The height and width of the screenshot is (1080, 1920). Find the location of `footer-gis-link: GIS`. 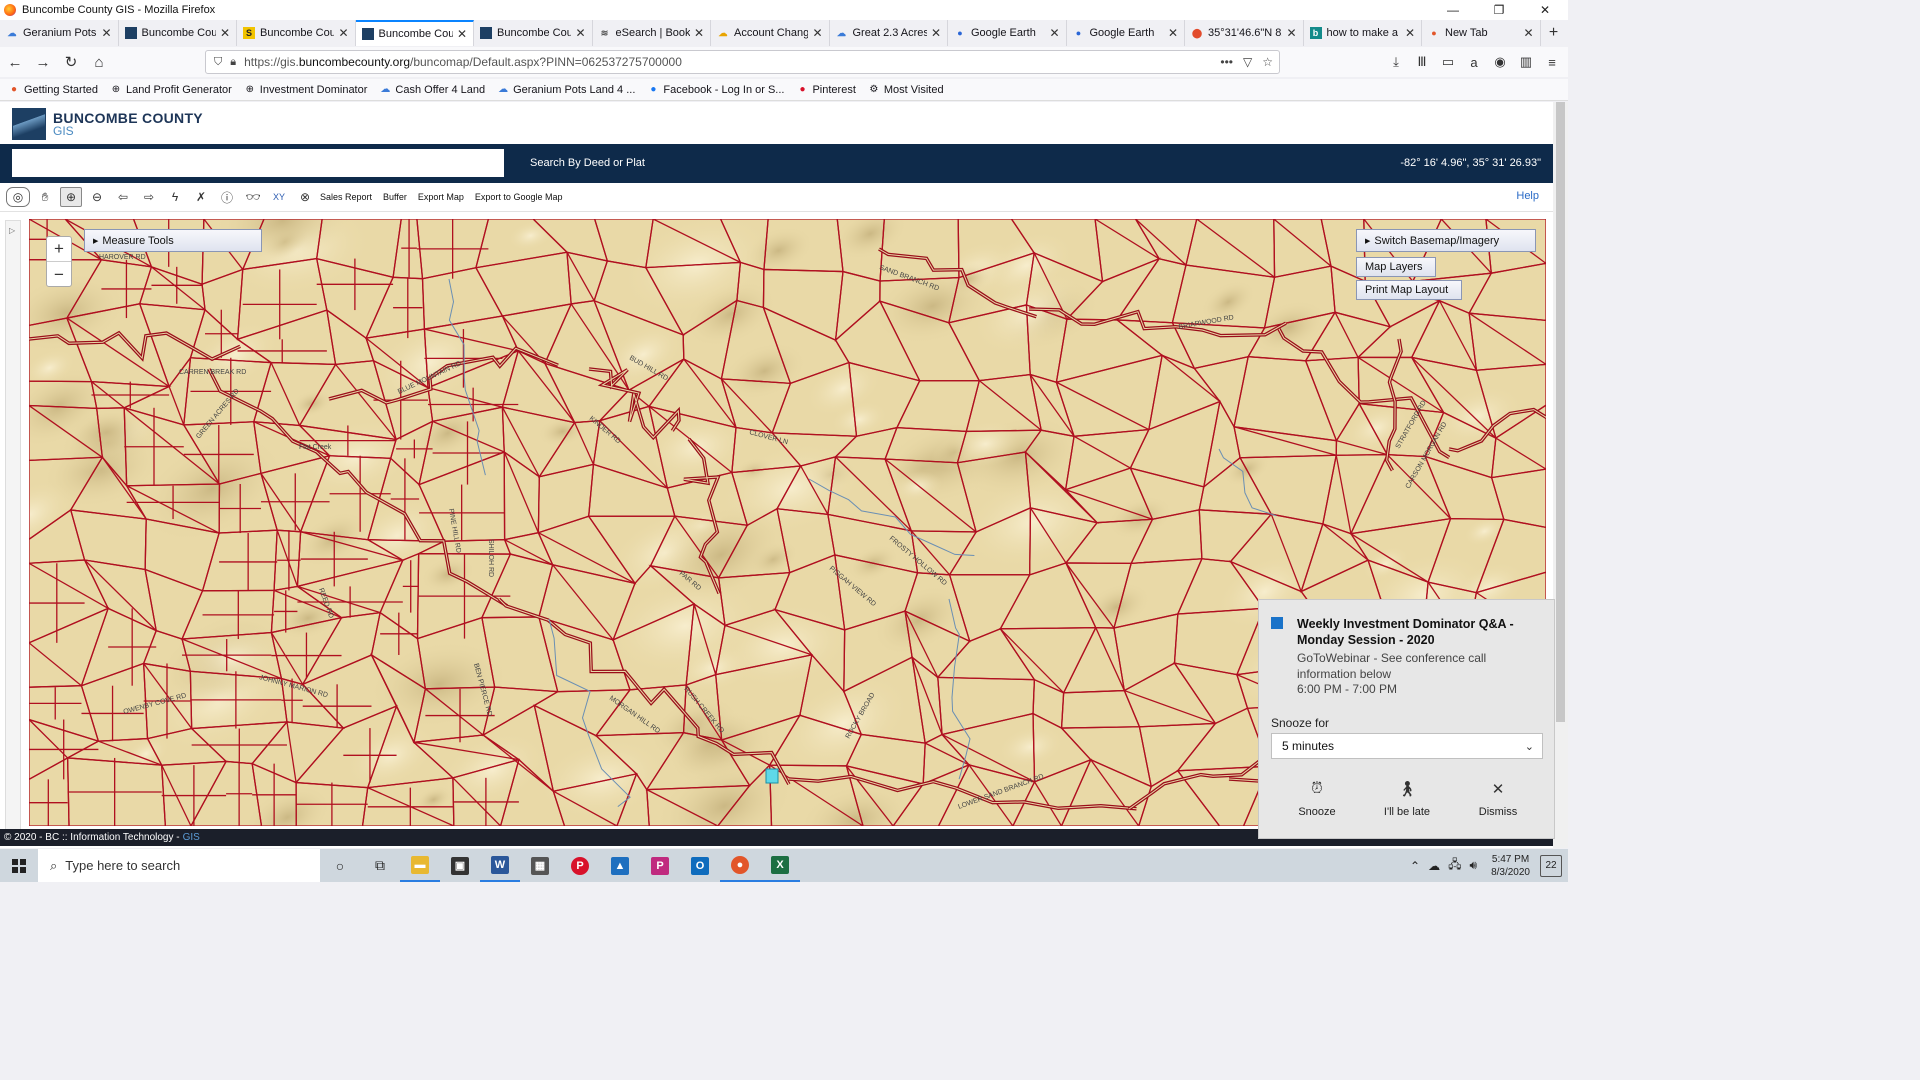

footer-gis-link: GIS is located at coordinates (191, 837).